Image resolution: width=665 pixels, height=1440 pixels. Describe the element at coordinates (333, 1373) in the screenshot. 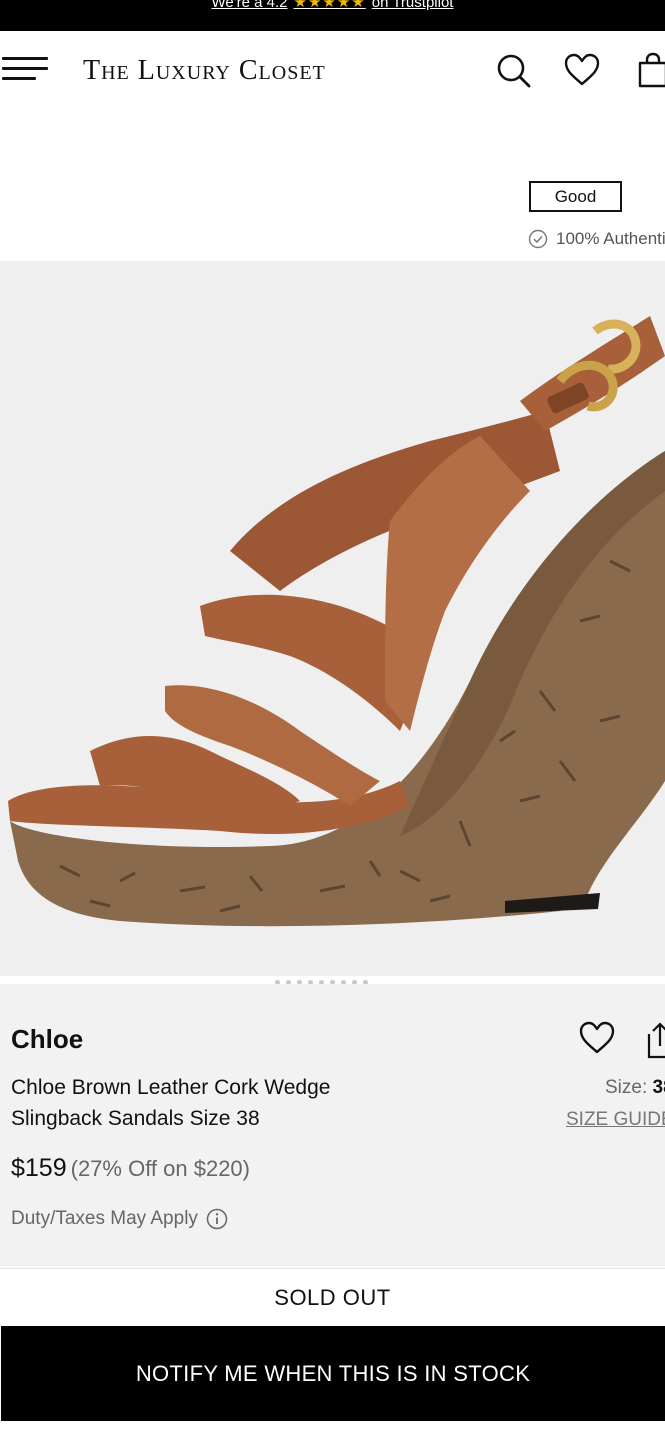

I see `notify-button: NOTIFY ME WHEN THIS IS IN STOCK` at that location.